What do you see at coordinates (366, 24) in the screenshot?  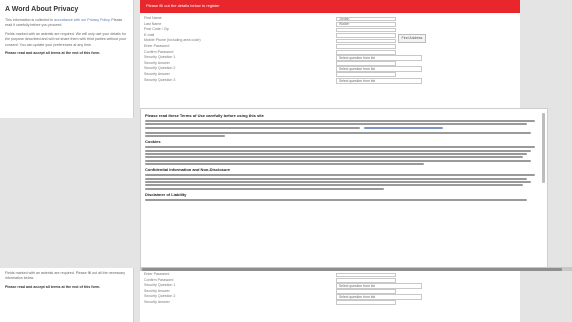 I see `text-input-field: Walker` at bounding box center [366, 24].